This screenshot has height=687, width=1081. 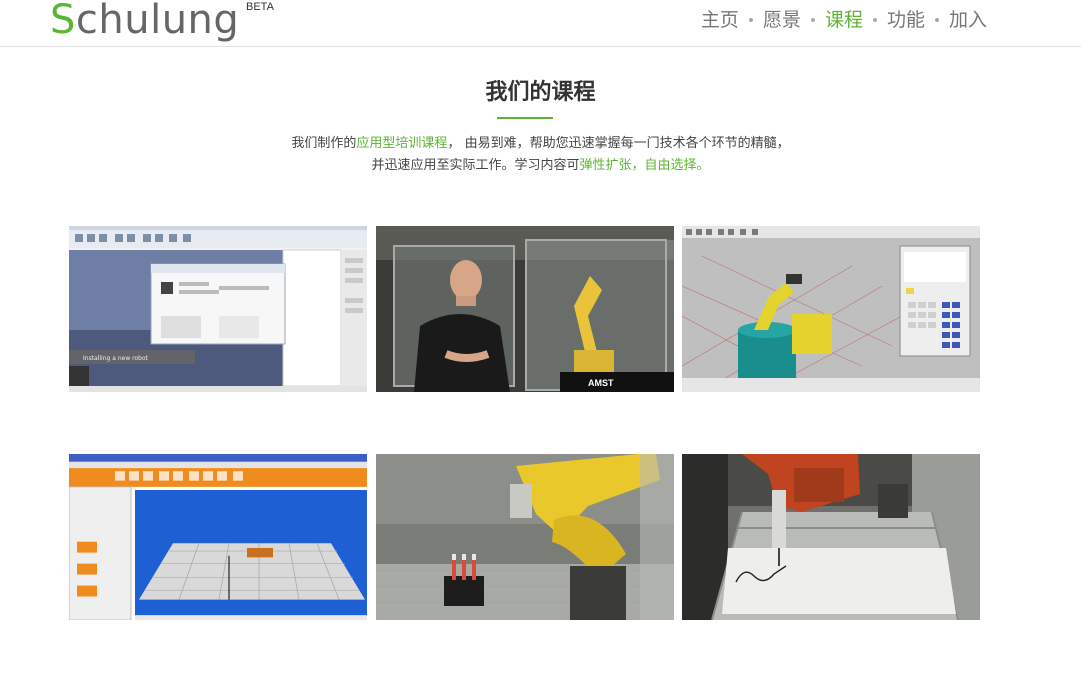 What do you see at coordinates (525, 118) in the screenshot?
I see `title-underline` at bounding box center [525, 118].